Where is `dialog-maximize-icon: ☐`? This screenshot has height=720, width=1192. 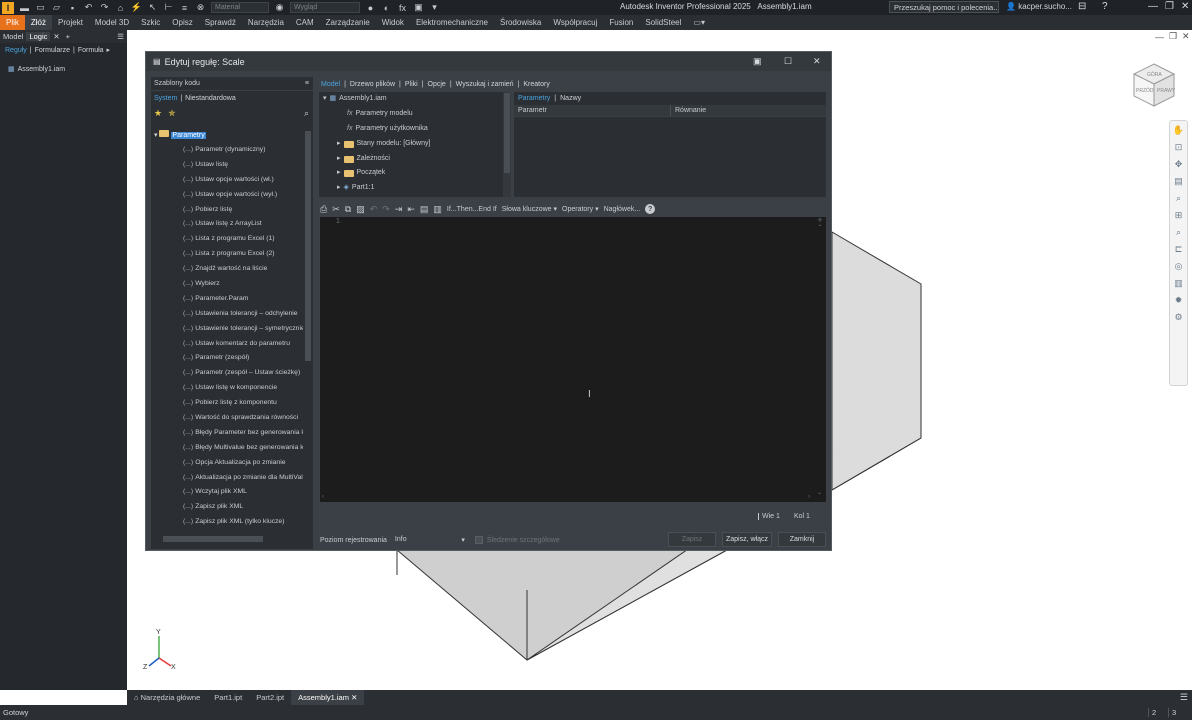
dialog-maximize-icon: ☐ is located at coordinates (788, 61).